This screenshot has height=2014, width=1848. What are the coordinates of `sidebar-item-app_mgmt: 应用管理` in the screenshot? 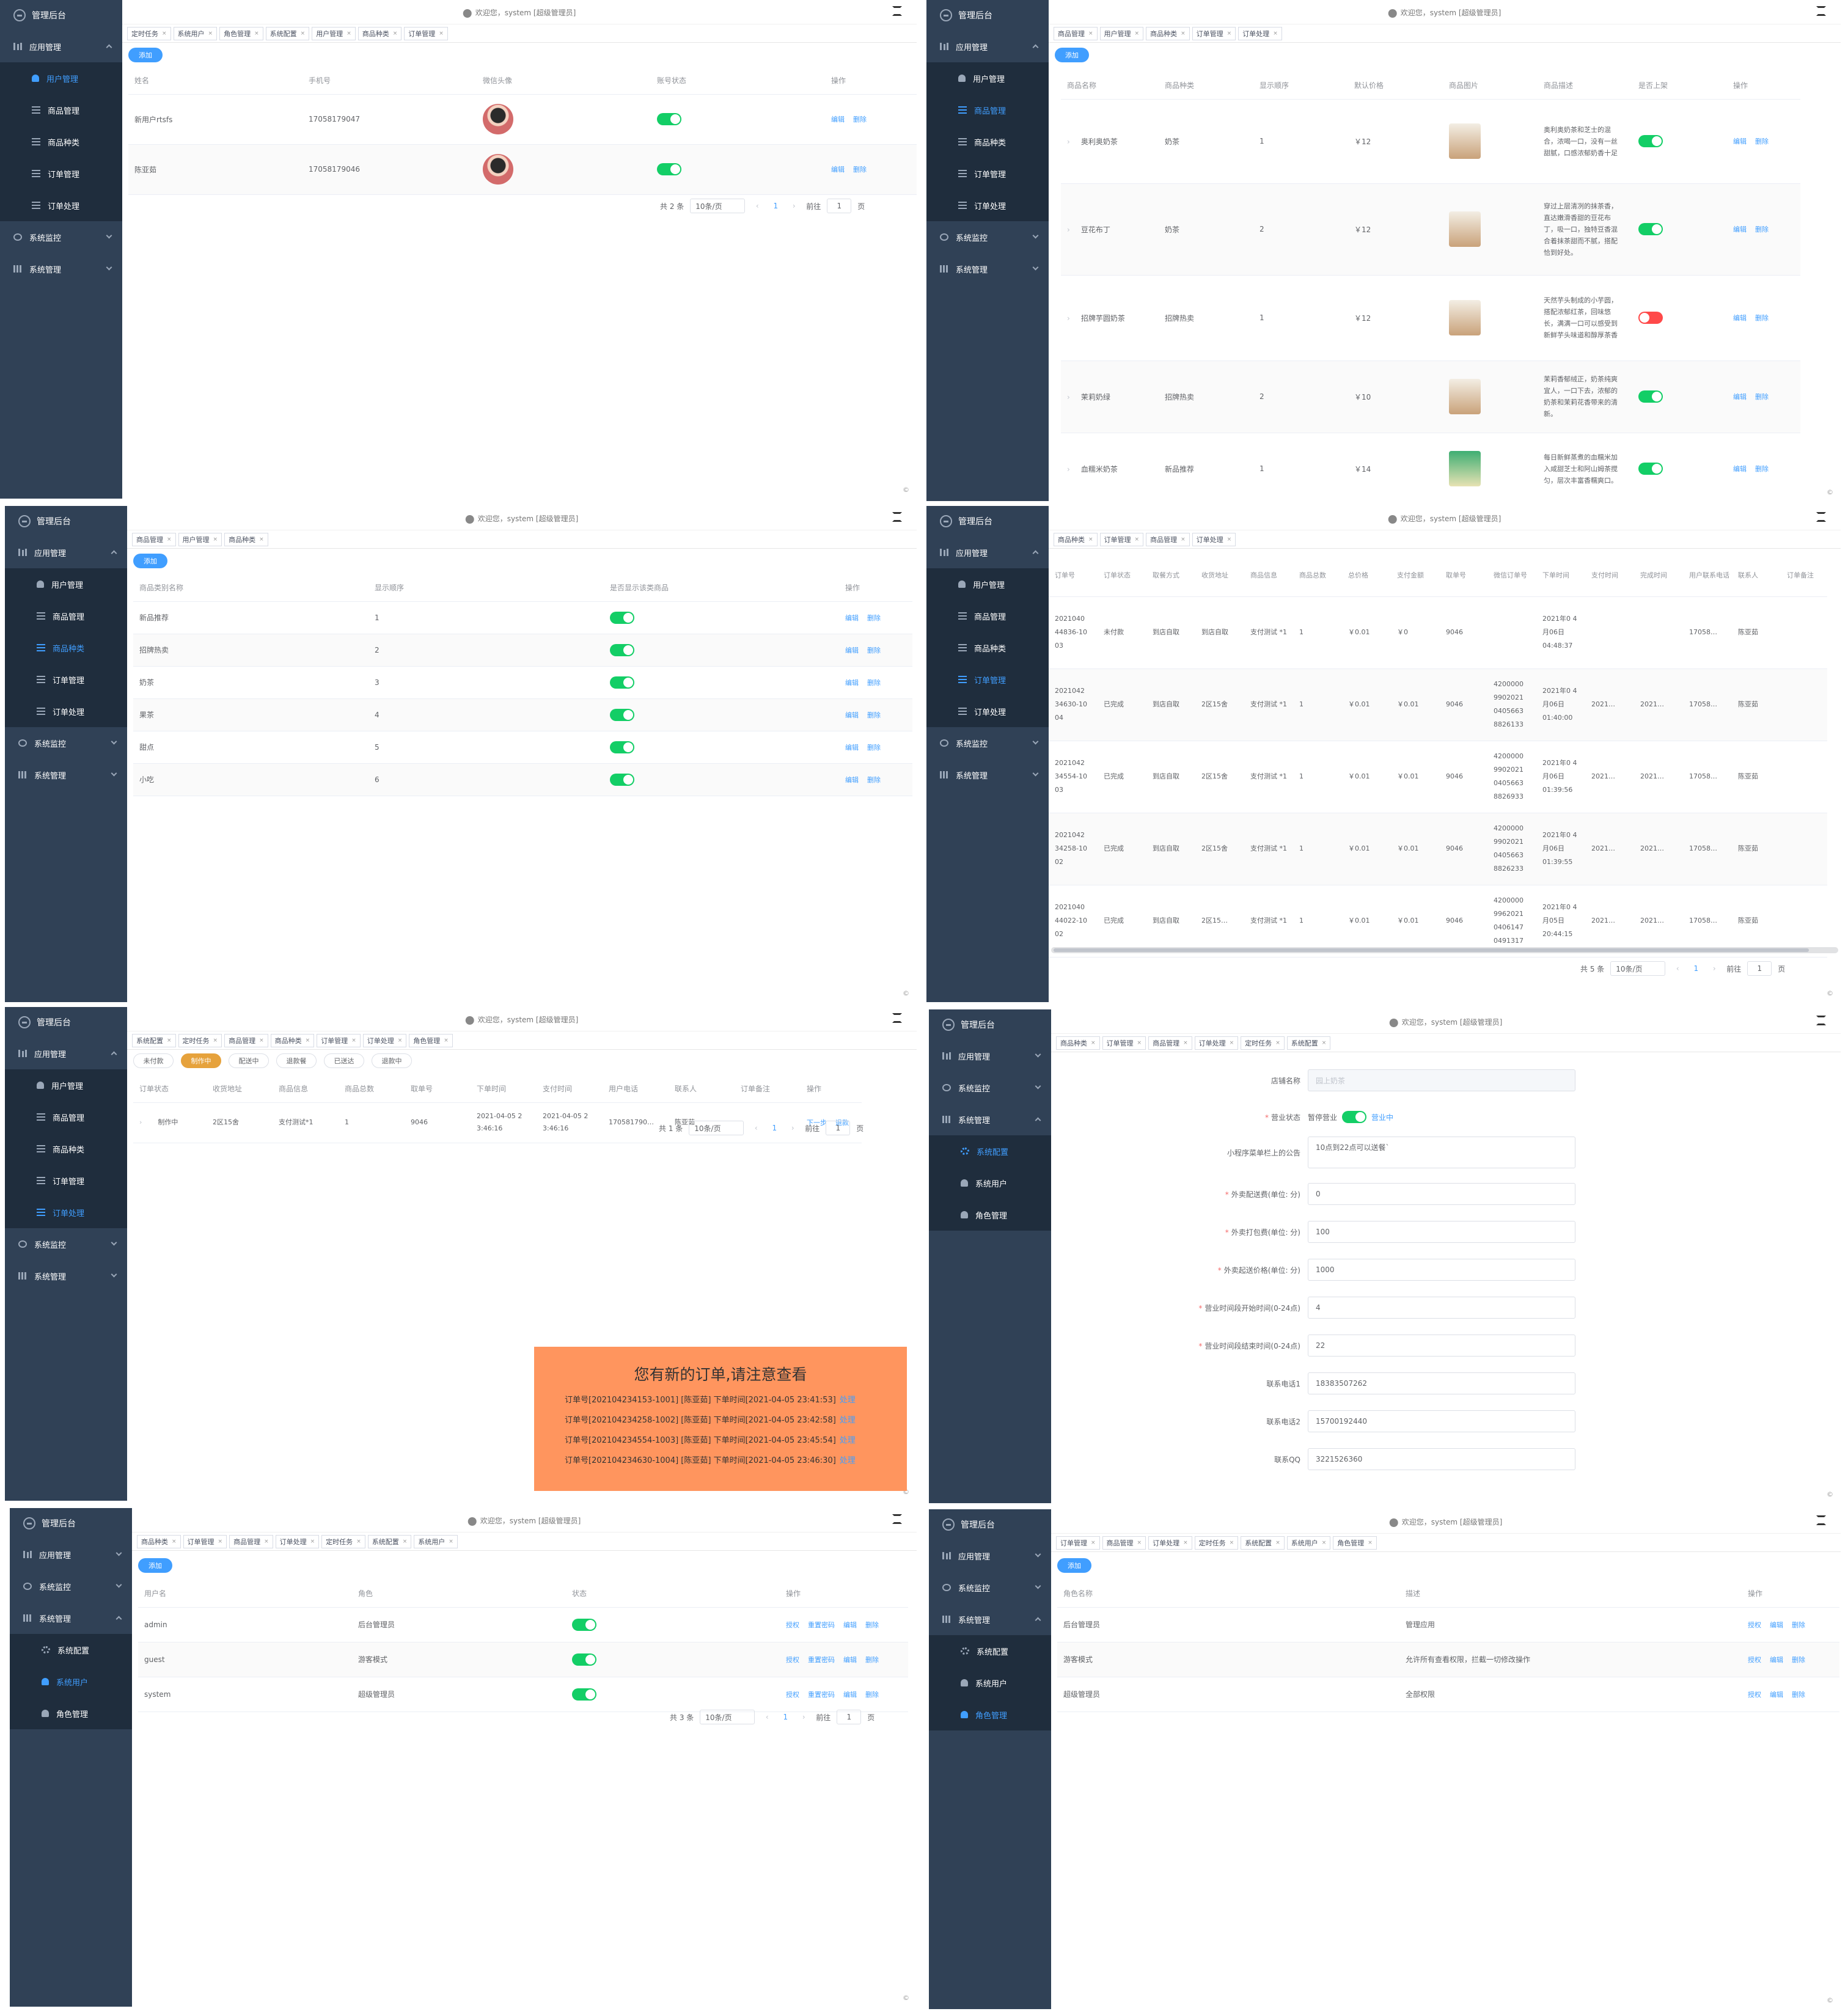 It's located at (66, 552).